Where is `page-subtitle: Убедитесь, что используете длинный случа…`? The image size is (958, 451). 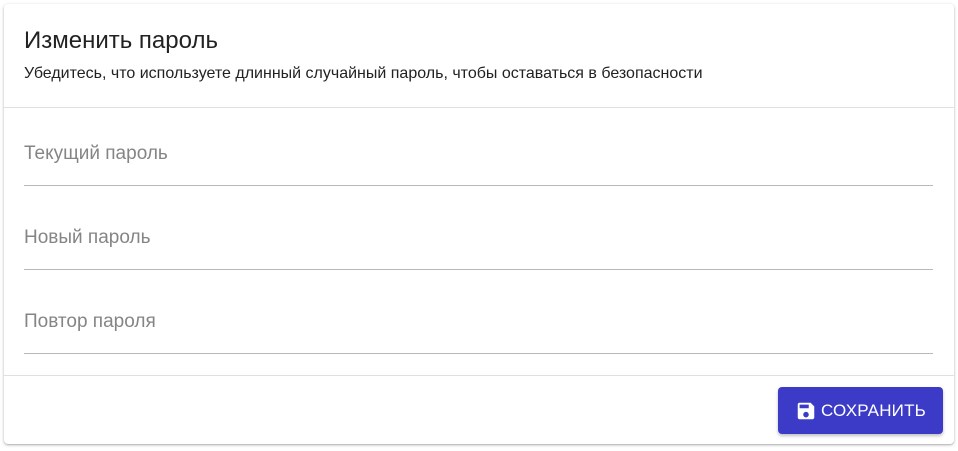
page-subtitle: Убедитесь, что используете длинный случа… is located at coordinates (363, 73).